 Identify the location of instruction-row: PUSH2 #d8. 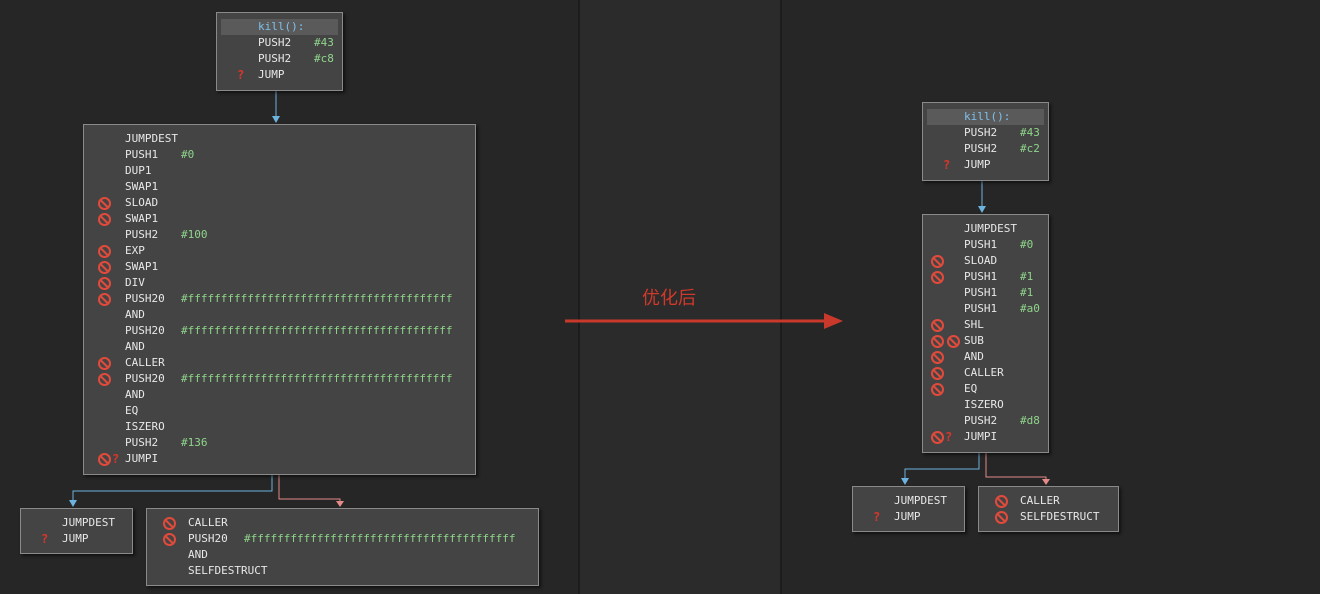
(985, 421).